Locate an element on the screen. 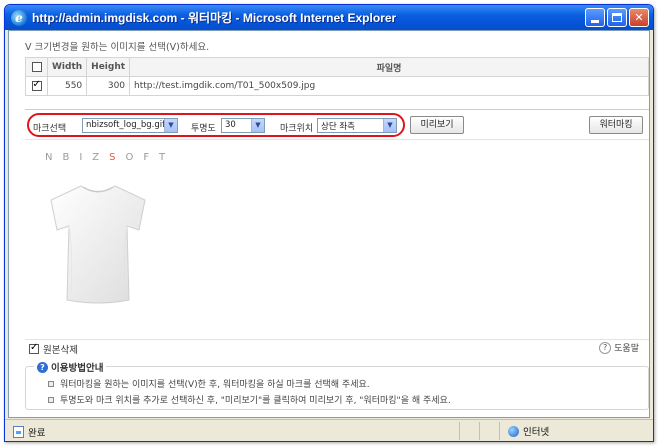 Image resolution: width=660 pixels, height=448 pixels. logo-text-part: NBIZ is located at coordinates (77, 157).